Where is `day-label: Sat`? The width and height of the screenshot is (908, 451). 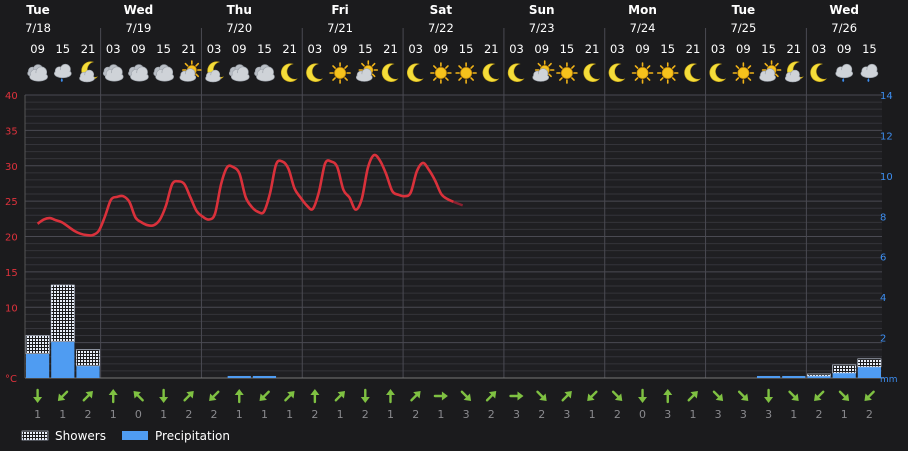
day-label: Sat is located at coordinates (441, 10).